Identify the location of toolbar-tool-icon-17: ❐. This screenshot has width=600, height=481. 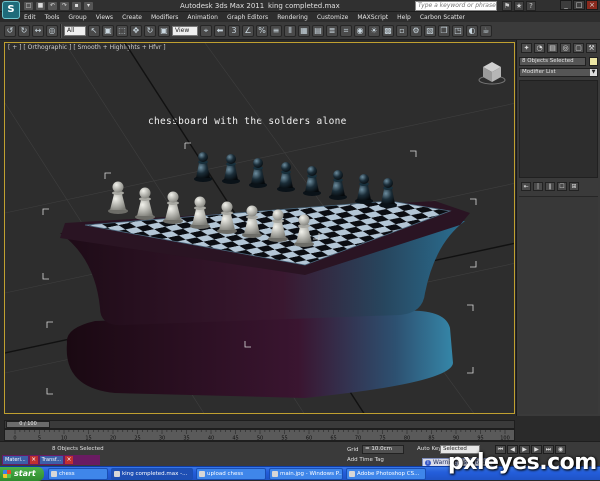
(444, 30).